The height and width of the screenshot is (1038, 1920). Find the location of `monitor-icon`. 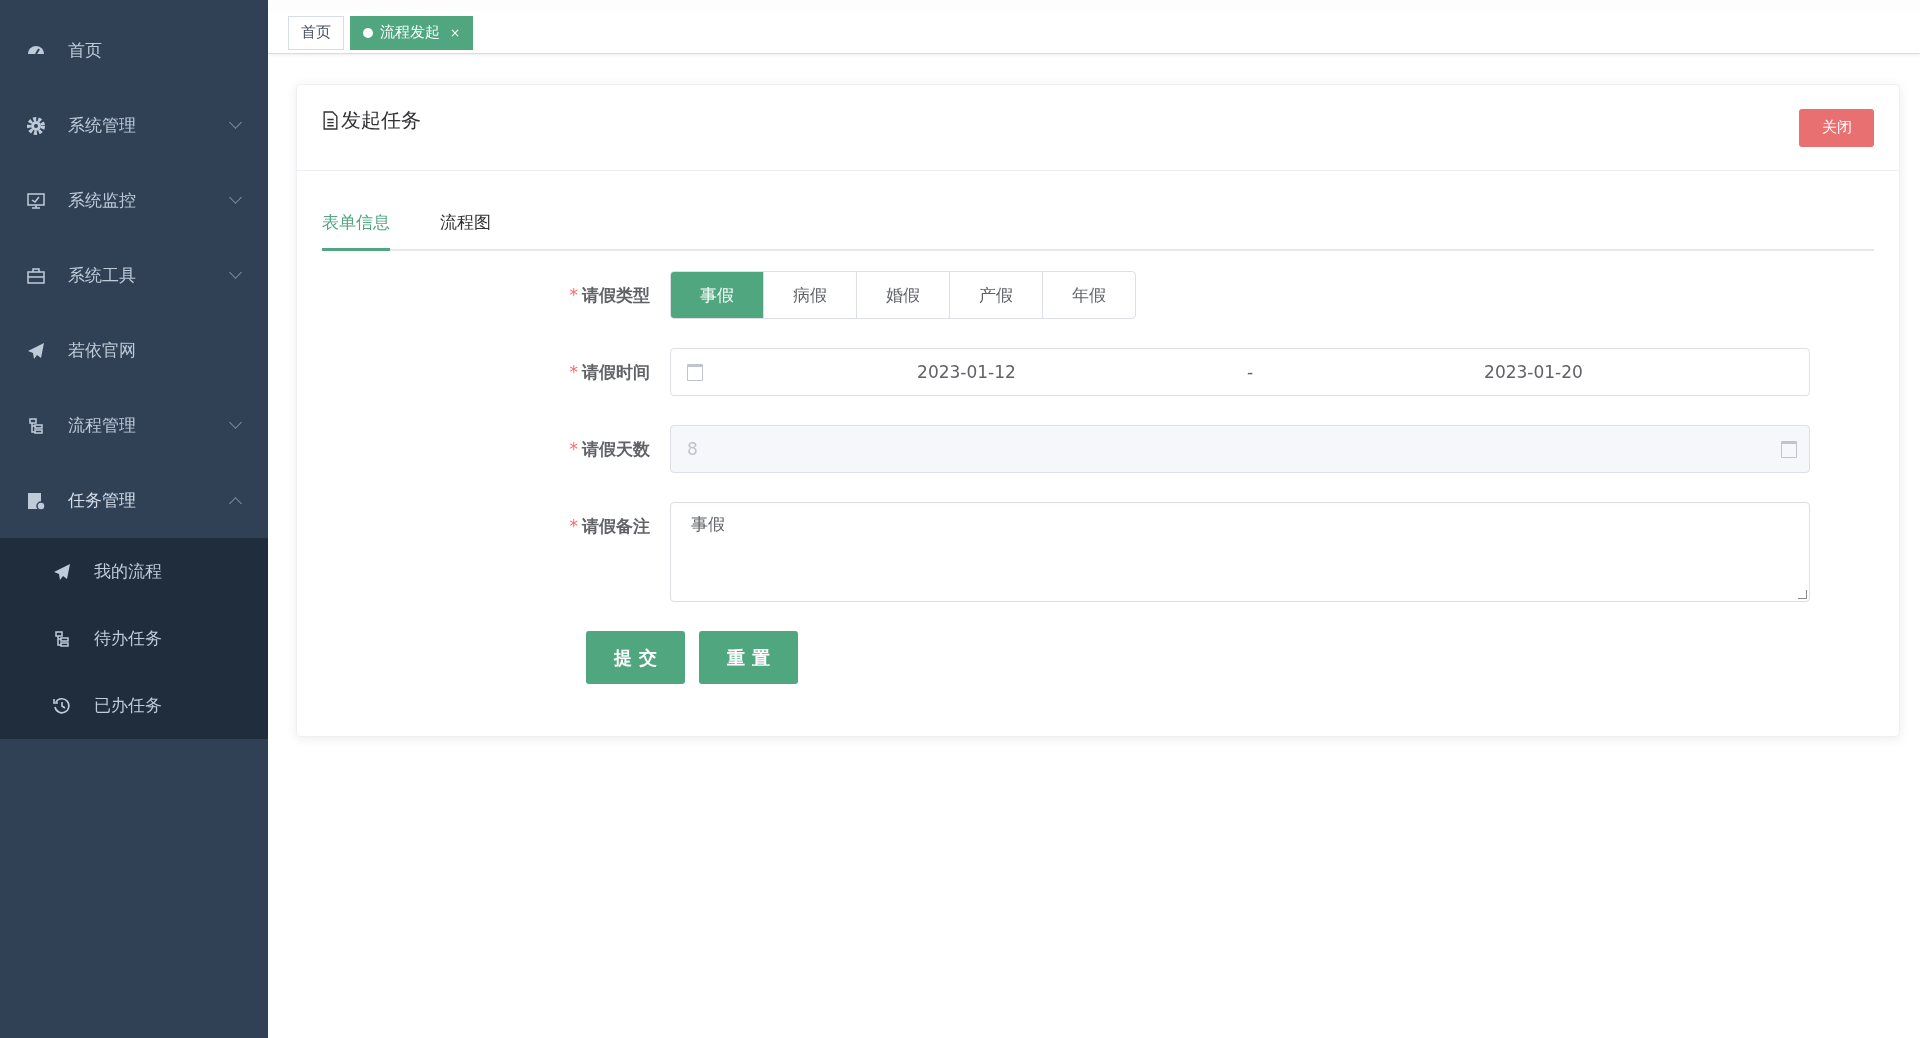

monitor-icon is located at coordinates (36, 200).